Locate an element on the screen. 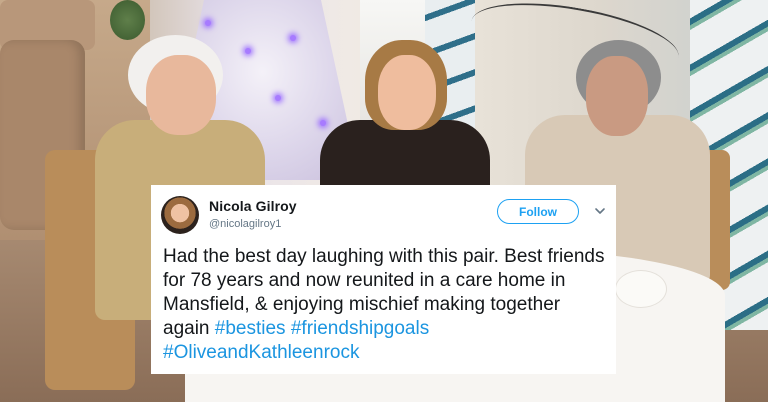 This screenshot has width=768, height=402. hashtag-link: #OliveandKathleenrock is located at coordinates (261, 352).